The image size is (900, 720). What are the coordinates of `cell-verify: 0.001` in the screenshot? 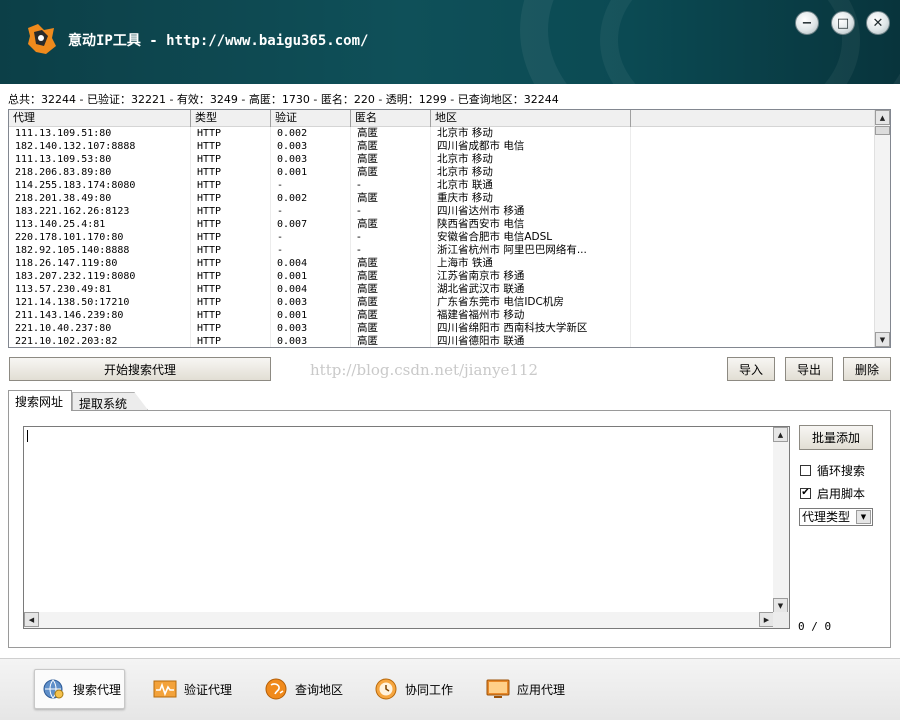 It's located at (311, 276).